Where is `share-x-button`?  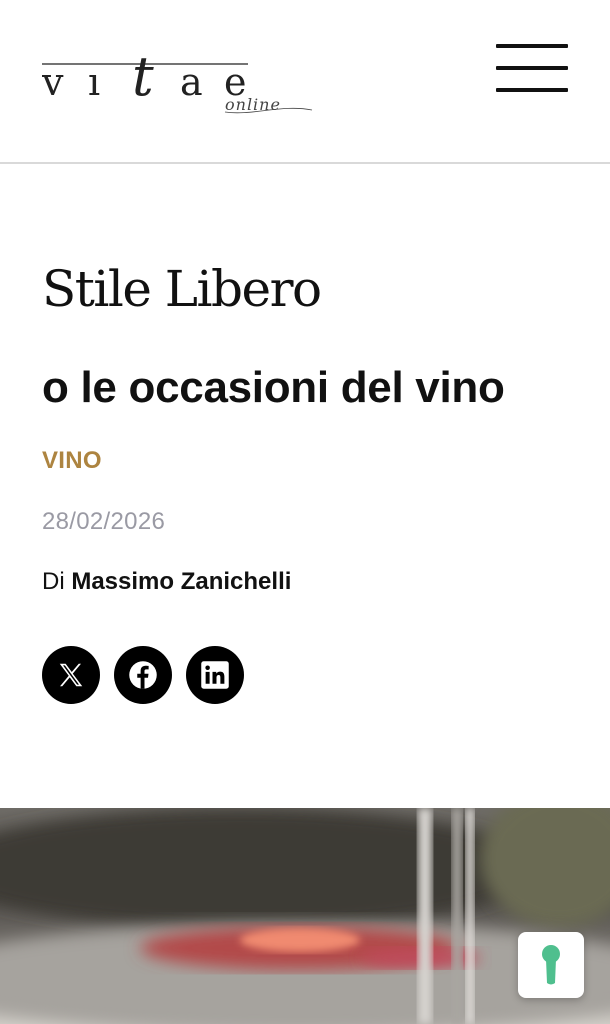
share-x-button is located at coordinates (71, 675).